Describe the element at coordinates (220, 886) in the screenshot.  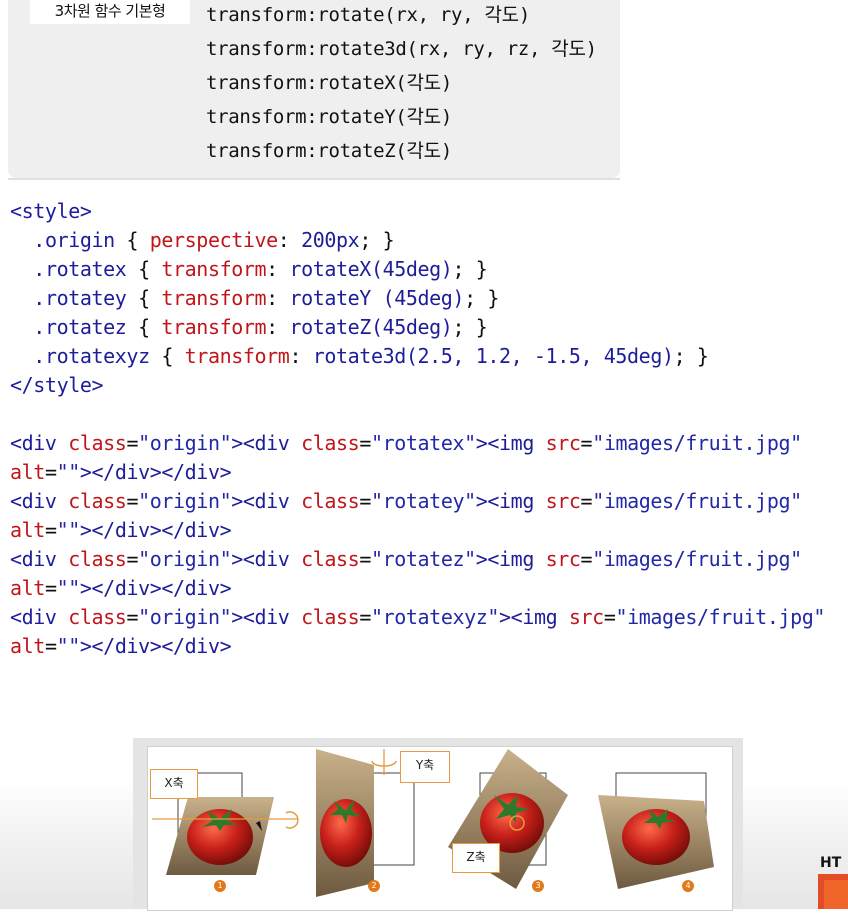
I see `step-number-1: 1` at that location.